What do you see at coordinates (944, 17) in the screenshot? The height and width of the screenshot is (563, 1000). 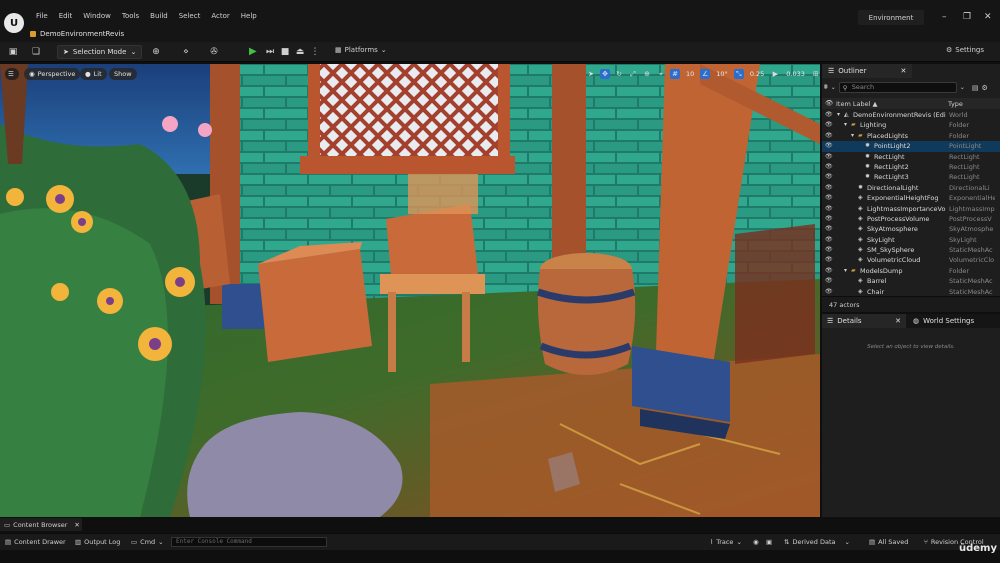 I see `minimize-icon: –` at bounding box center [944, 17].